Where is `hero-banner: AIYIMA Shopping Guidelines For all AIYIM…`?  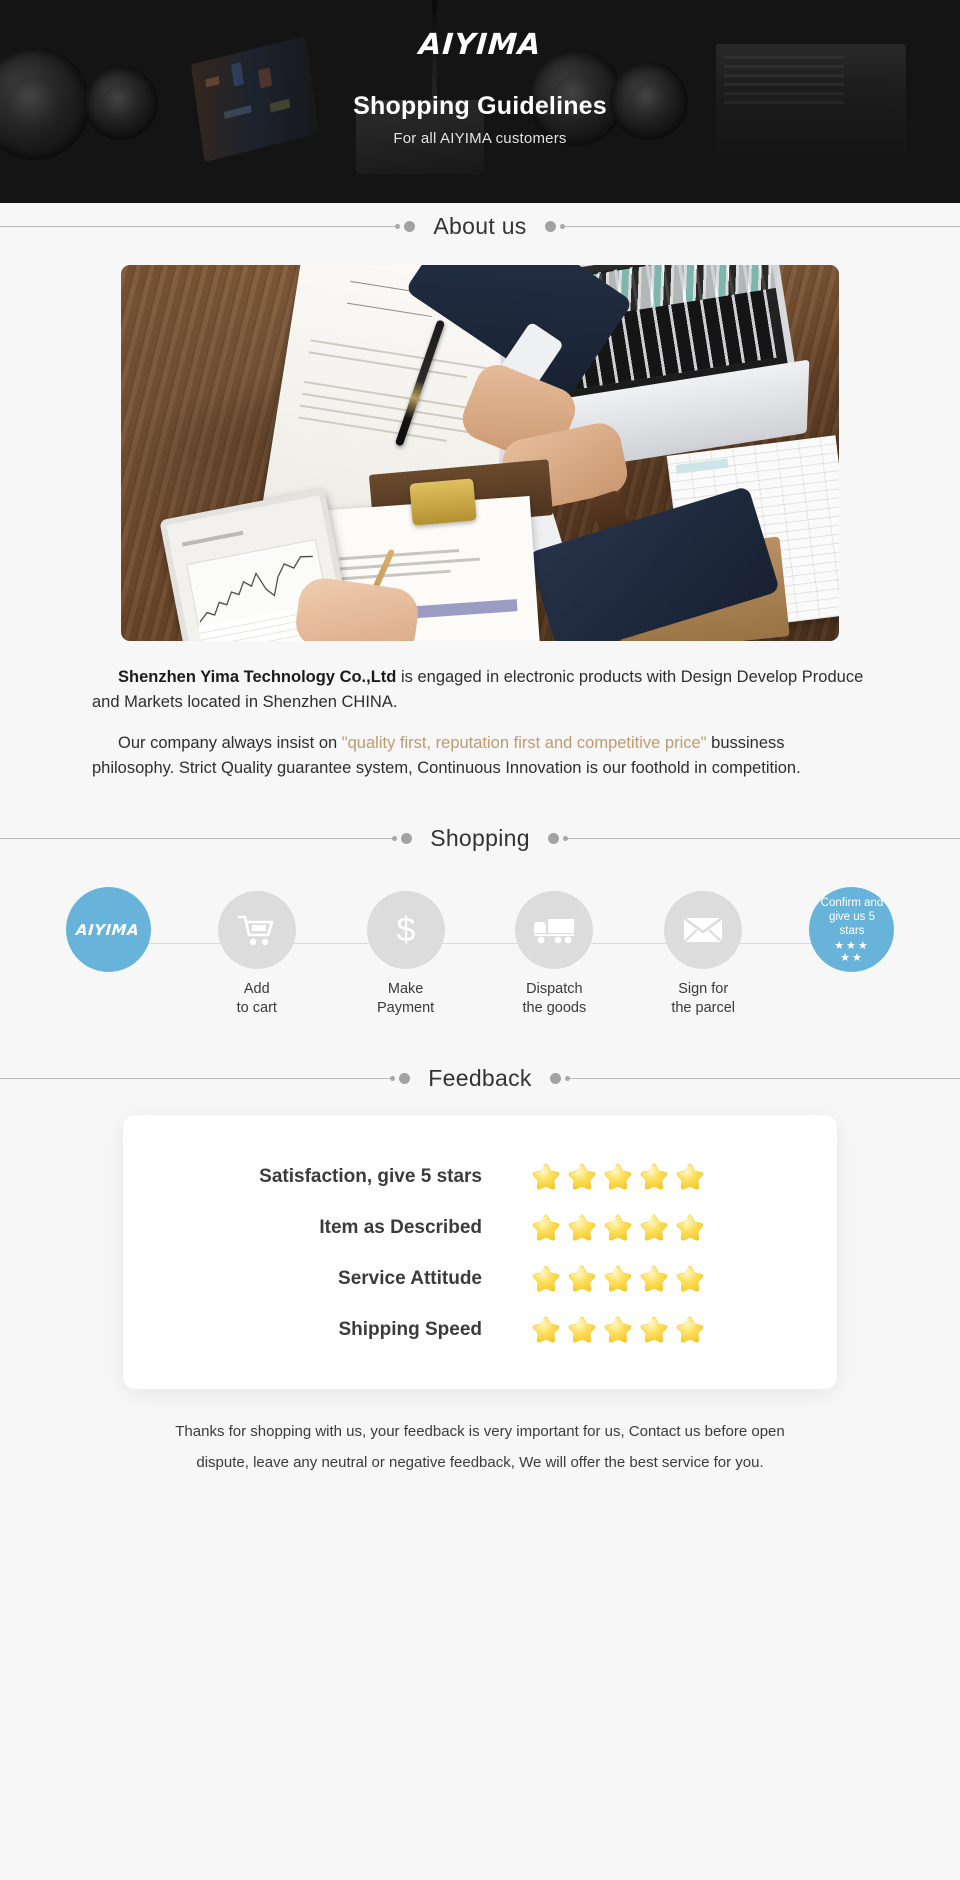 hero-banner: AIYIMA Shopping Guidelines For all AIYIM… is located at coordinates (480, 101).